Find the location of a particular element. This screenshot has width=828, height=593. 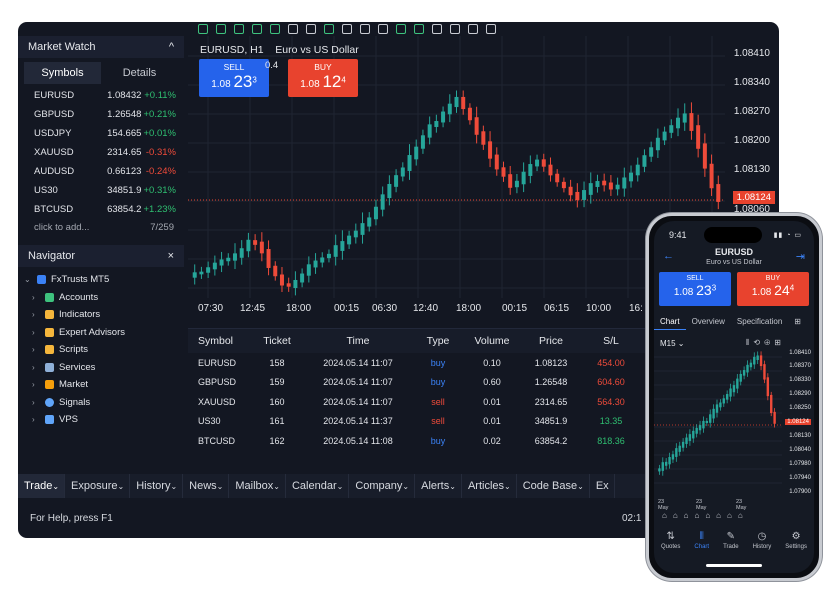

col-symbol: Symbol is located at coordinates (219, 341).